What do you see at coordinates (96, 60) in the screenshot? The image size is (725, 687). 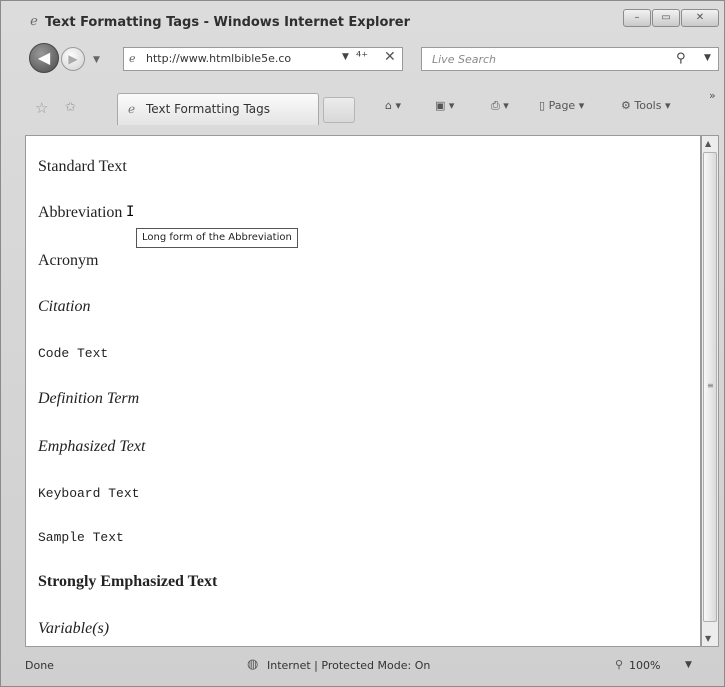 I see `recent-pages-dropdown-icon: ▼` at bounding box center [96, 60].